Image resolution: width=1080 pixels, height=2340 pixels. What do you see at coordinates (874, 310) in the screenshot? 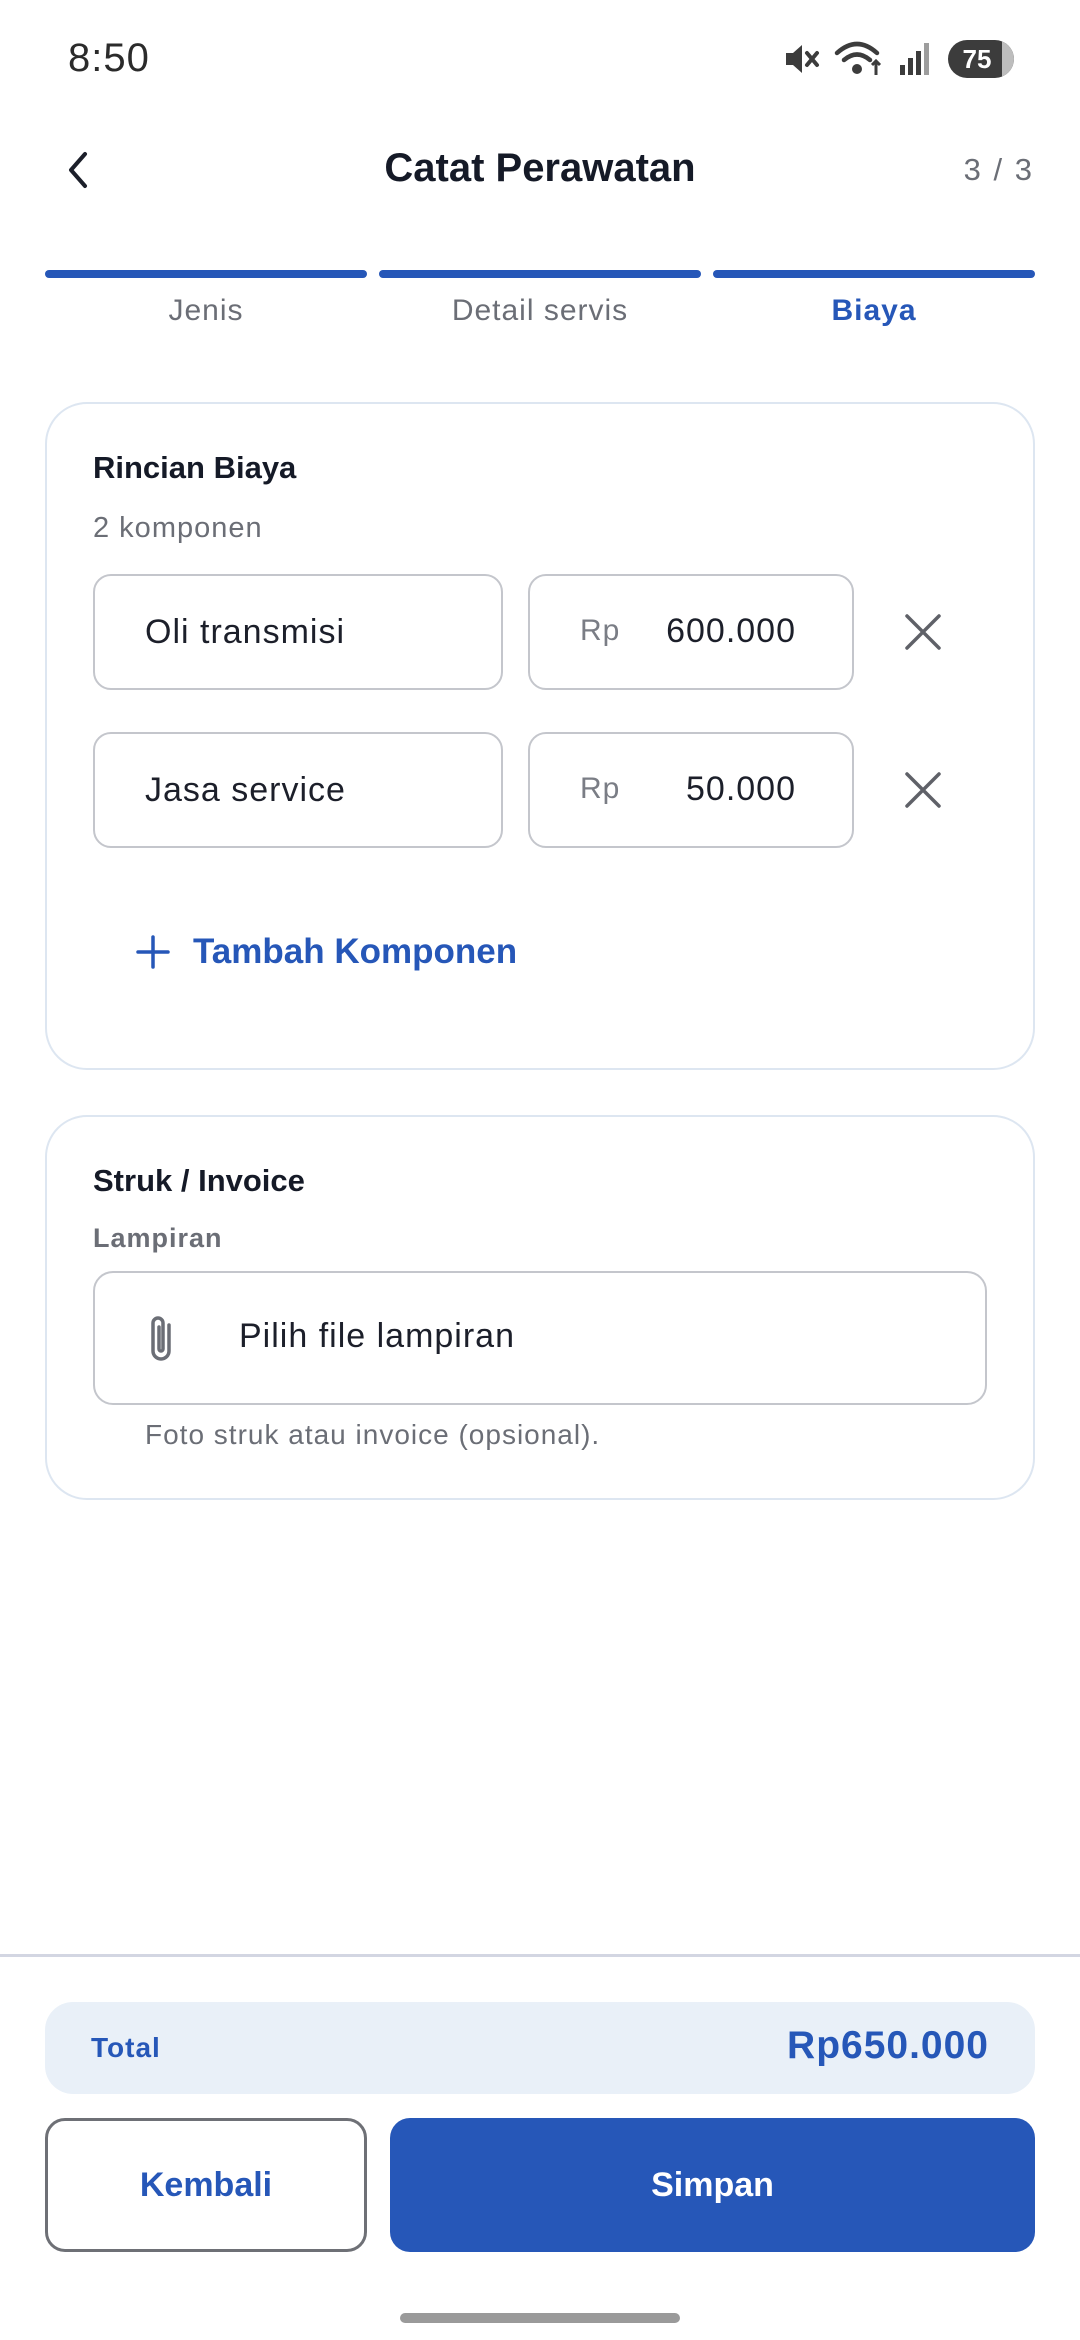
I see `step-label: Biaya` at bounding box center [874, 310].